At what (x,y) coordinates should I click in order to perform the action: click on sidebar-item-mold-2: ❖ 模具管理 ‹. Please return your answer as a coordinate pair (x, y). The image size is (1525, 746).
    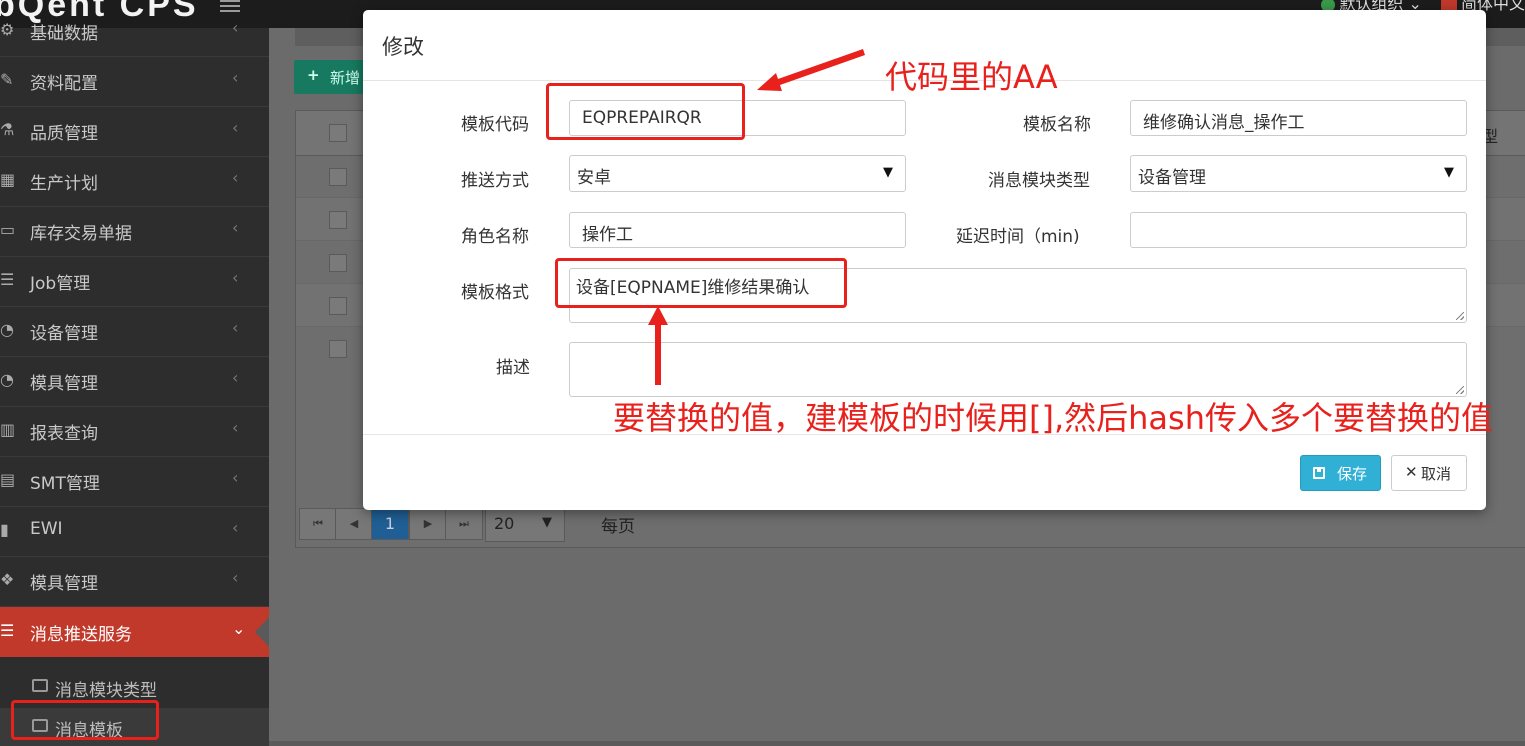
    Looking at the image, I should click on (134, 581).